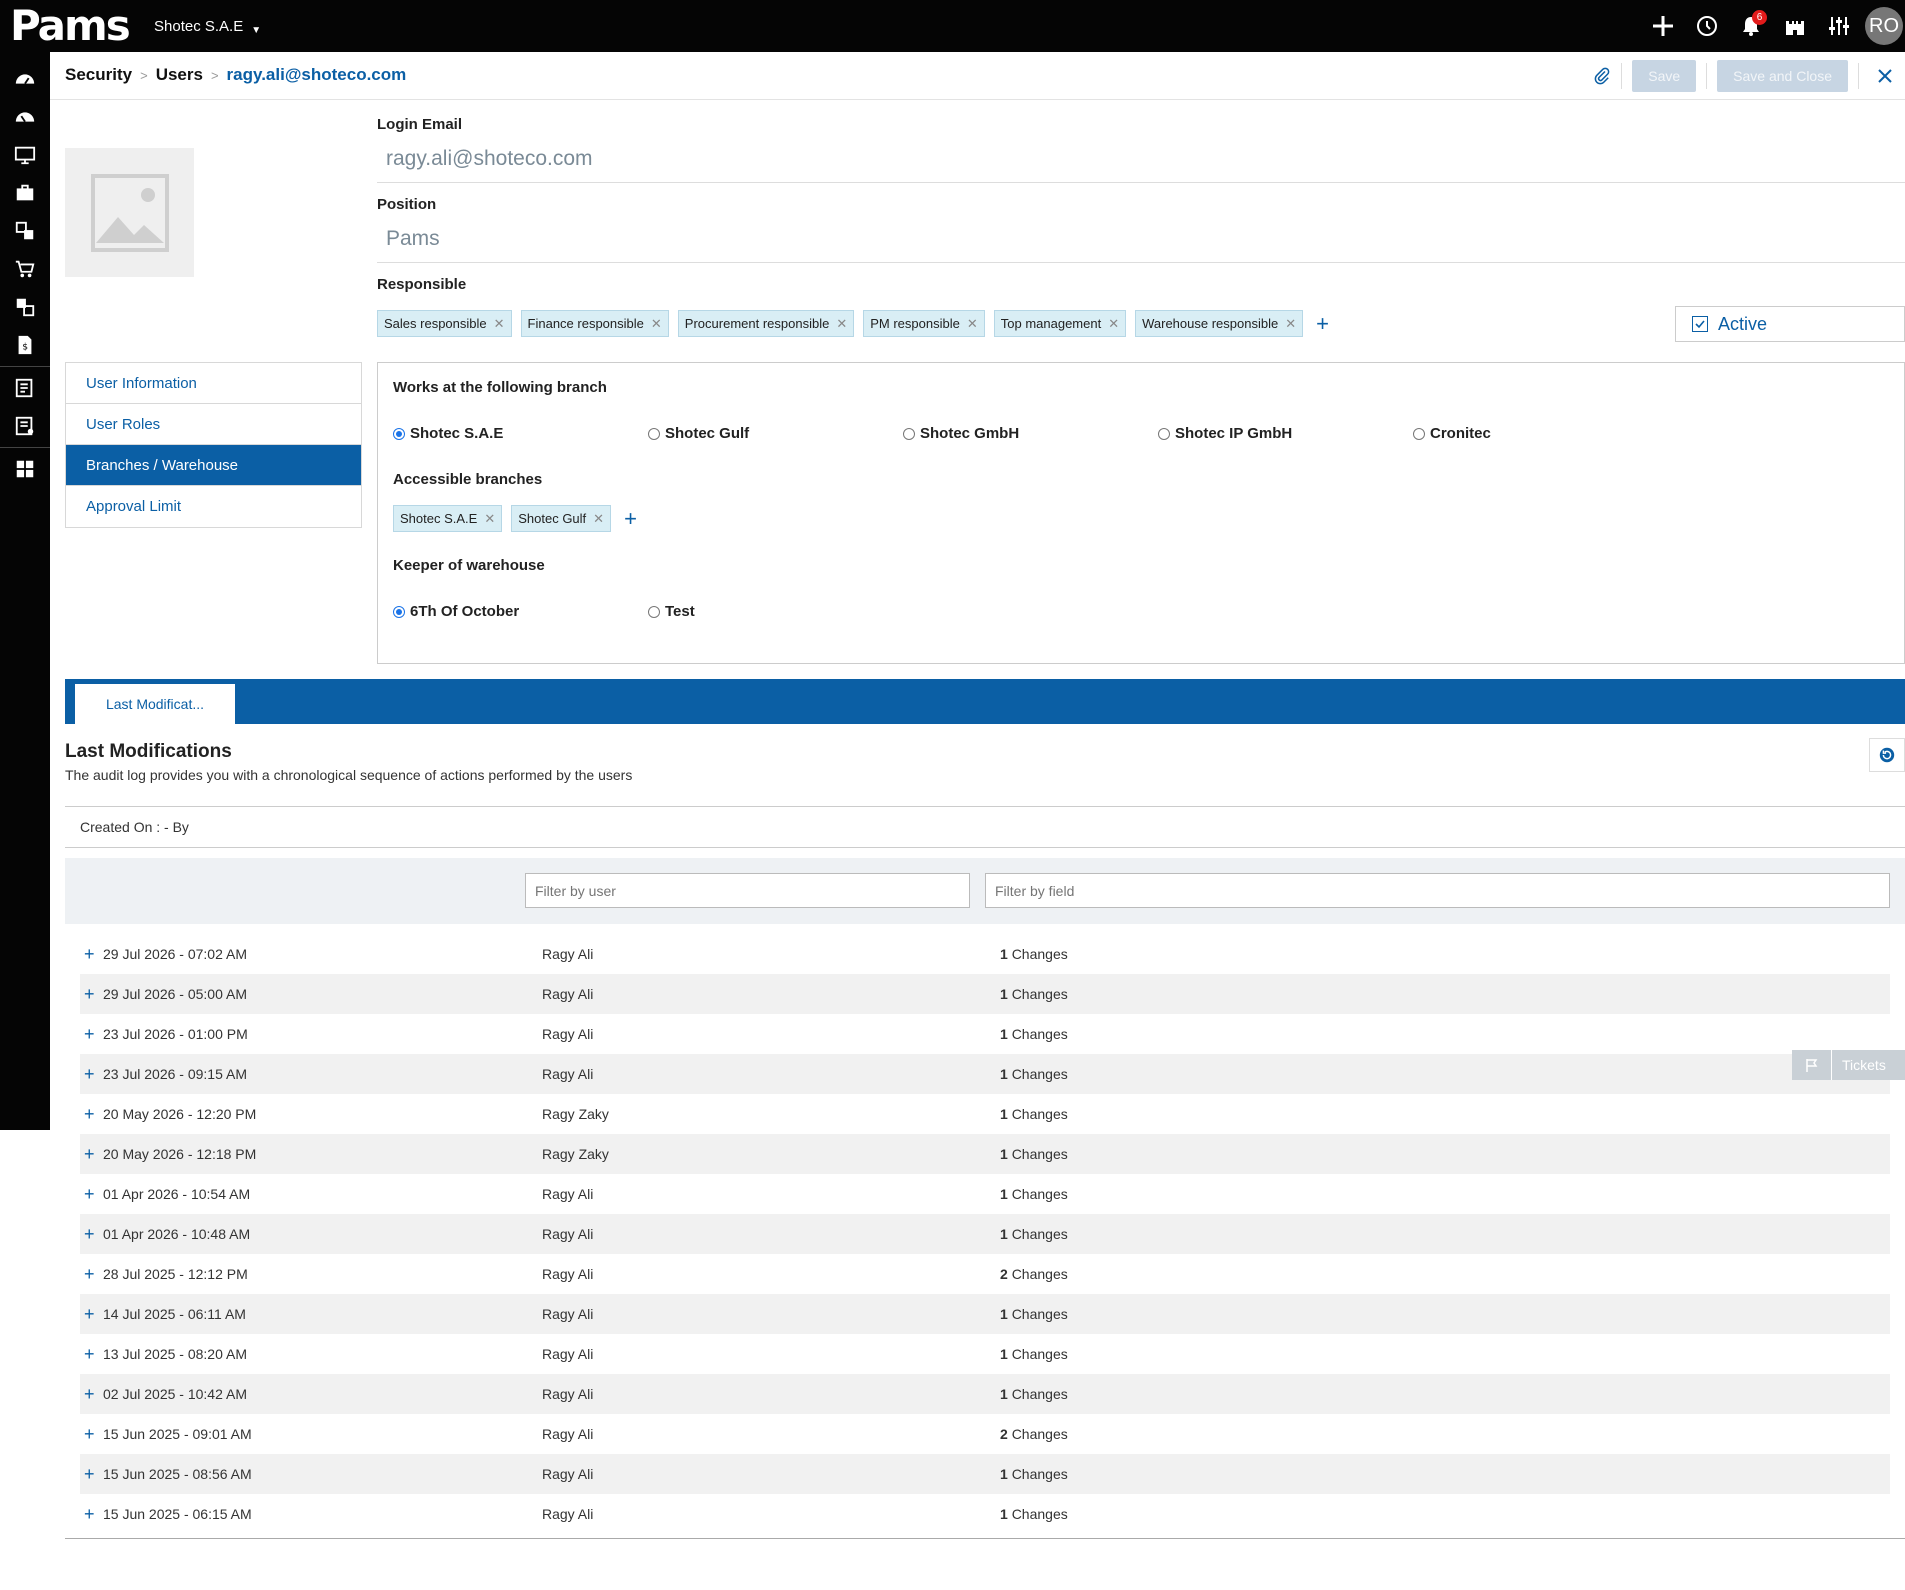 The width and height of the screenshot is (1905, 1590). Describe the element at coordinates (25, 345) in the screenshot. I see `invoice-icon: $` at that location.